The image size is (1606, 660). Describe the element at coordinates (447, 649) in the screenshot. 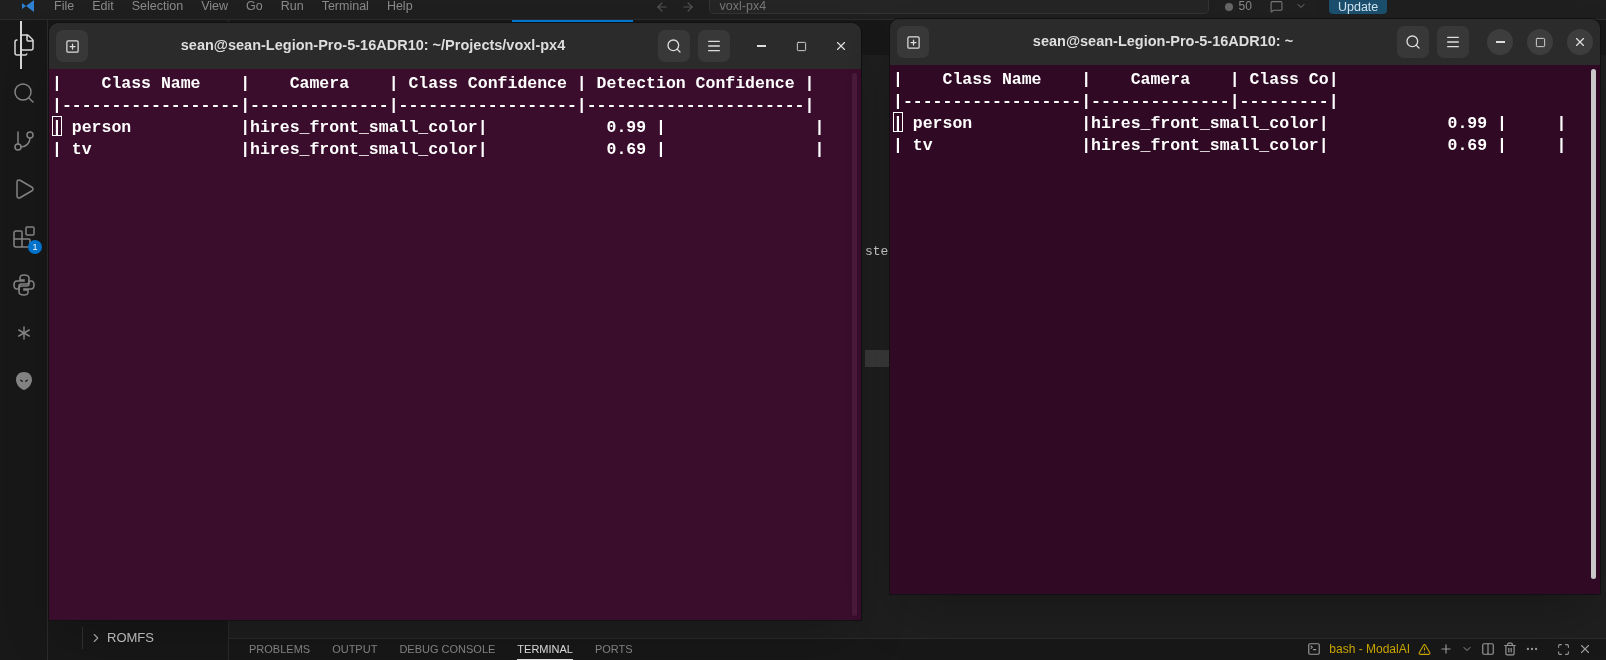

I see `panel-tab: DEBUG CONSOLE` at that location.